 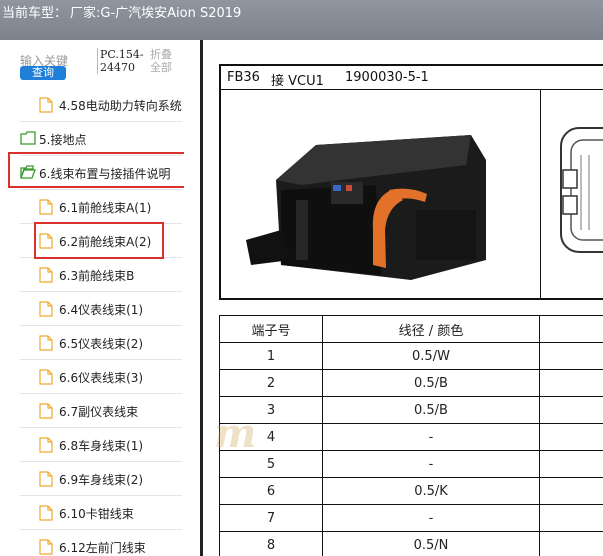 I want to click on wire-spec: 0.5/W, so click(x=431, y=356).